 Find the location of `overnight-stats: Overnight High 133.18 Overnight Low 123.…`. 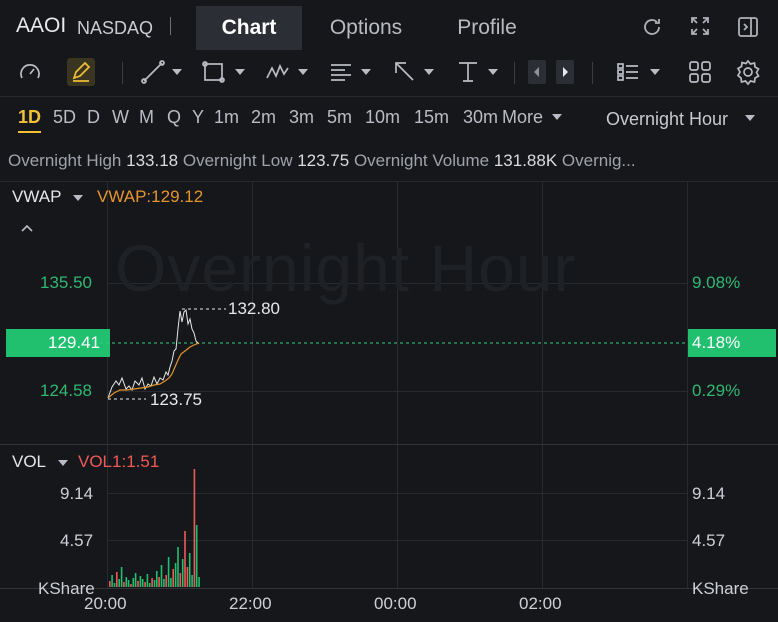

overnight-stats: Overnight High 133.18 Overnight Low 123.… is located at coordinates (393, 161).